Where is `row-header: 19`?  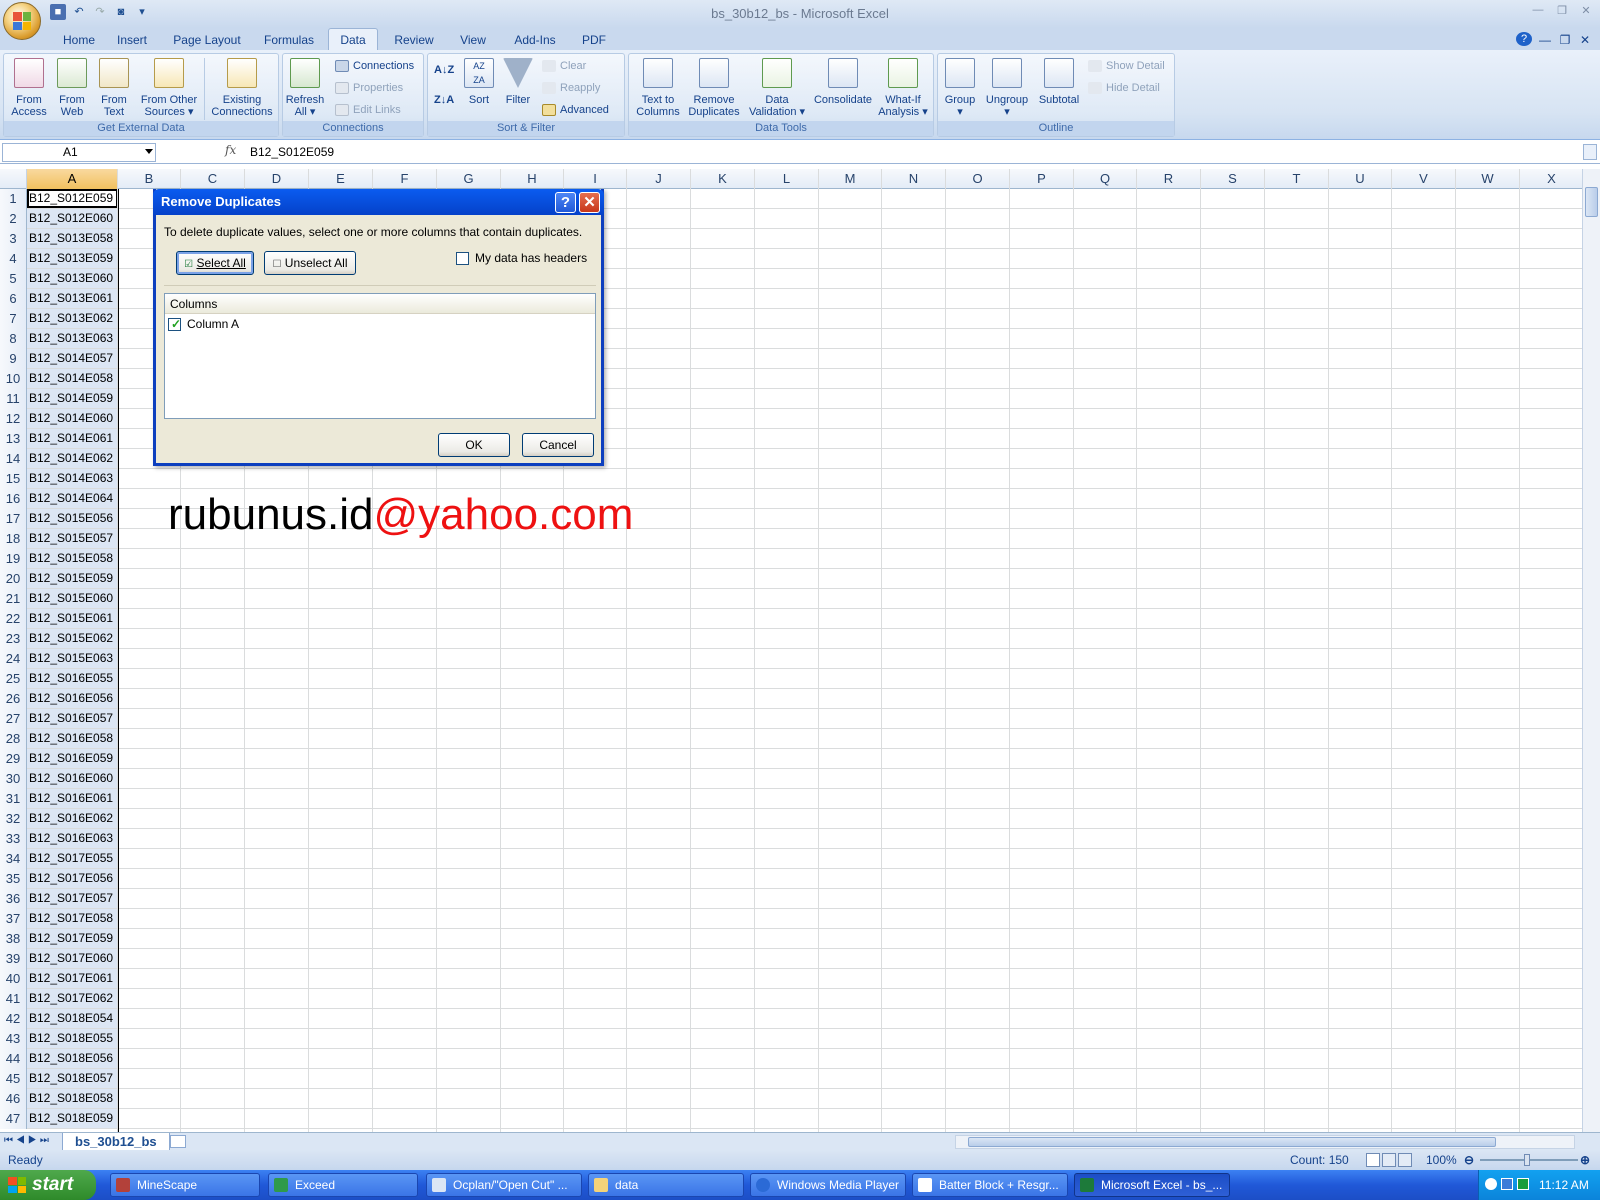
row-header: 19 is located at coordinates (13, 559).